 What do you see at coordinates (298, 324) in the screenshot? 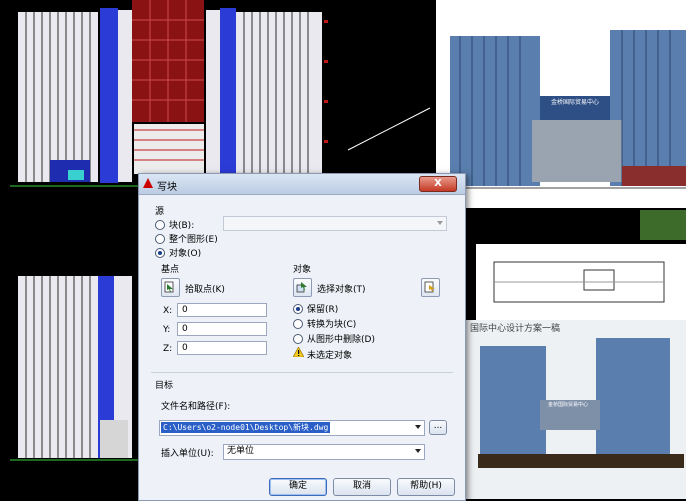
I see `convert-to-block-radio` at bounding box center [298, 324].